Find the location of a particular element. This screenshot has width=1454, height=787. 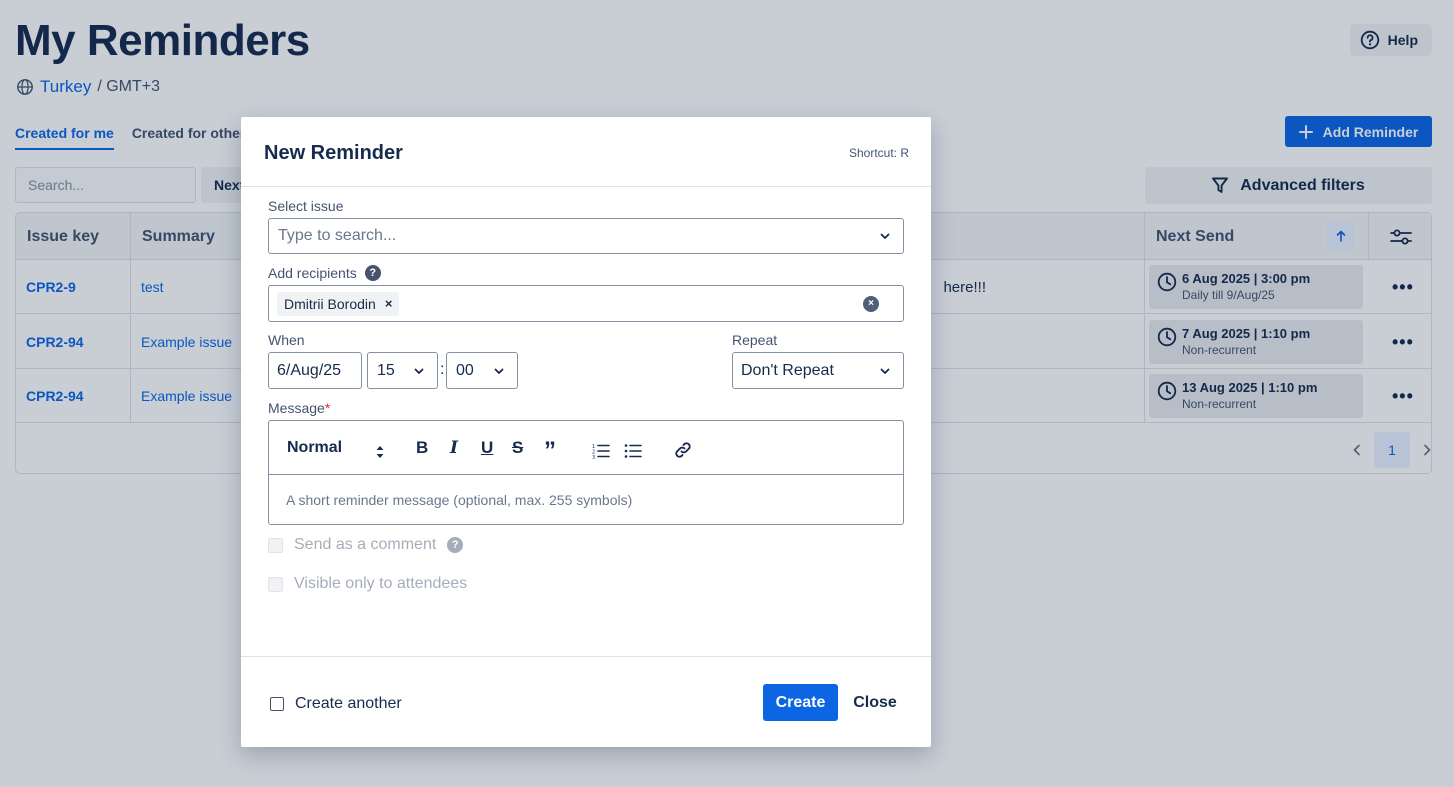

send-as-comment-option: Send as a comment ? is located at coordinates (366, 545).